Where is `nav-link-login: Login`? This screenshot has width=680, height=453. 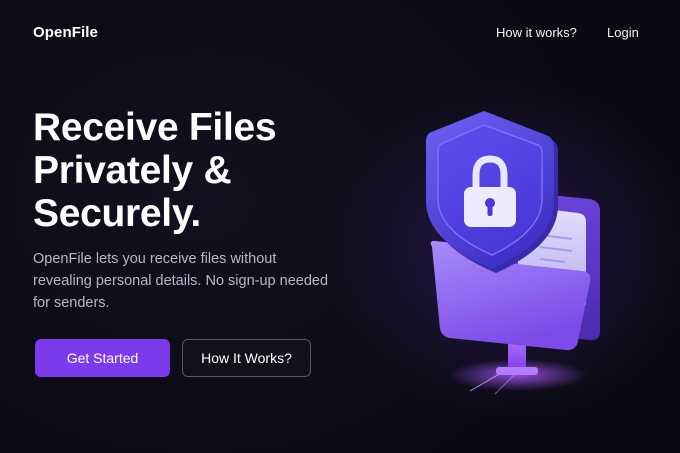 nav-link-login: Login is located at coordinates (623, 32).